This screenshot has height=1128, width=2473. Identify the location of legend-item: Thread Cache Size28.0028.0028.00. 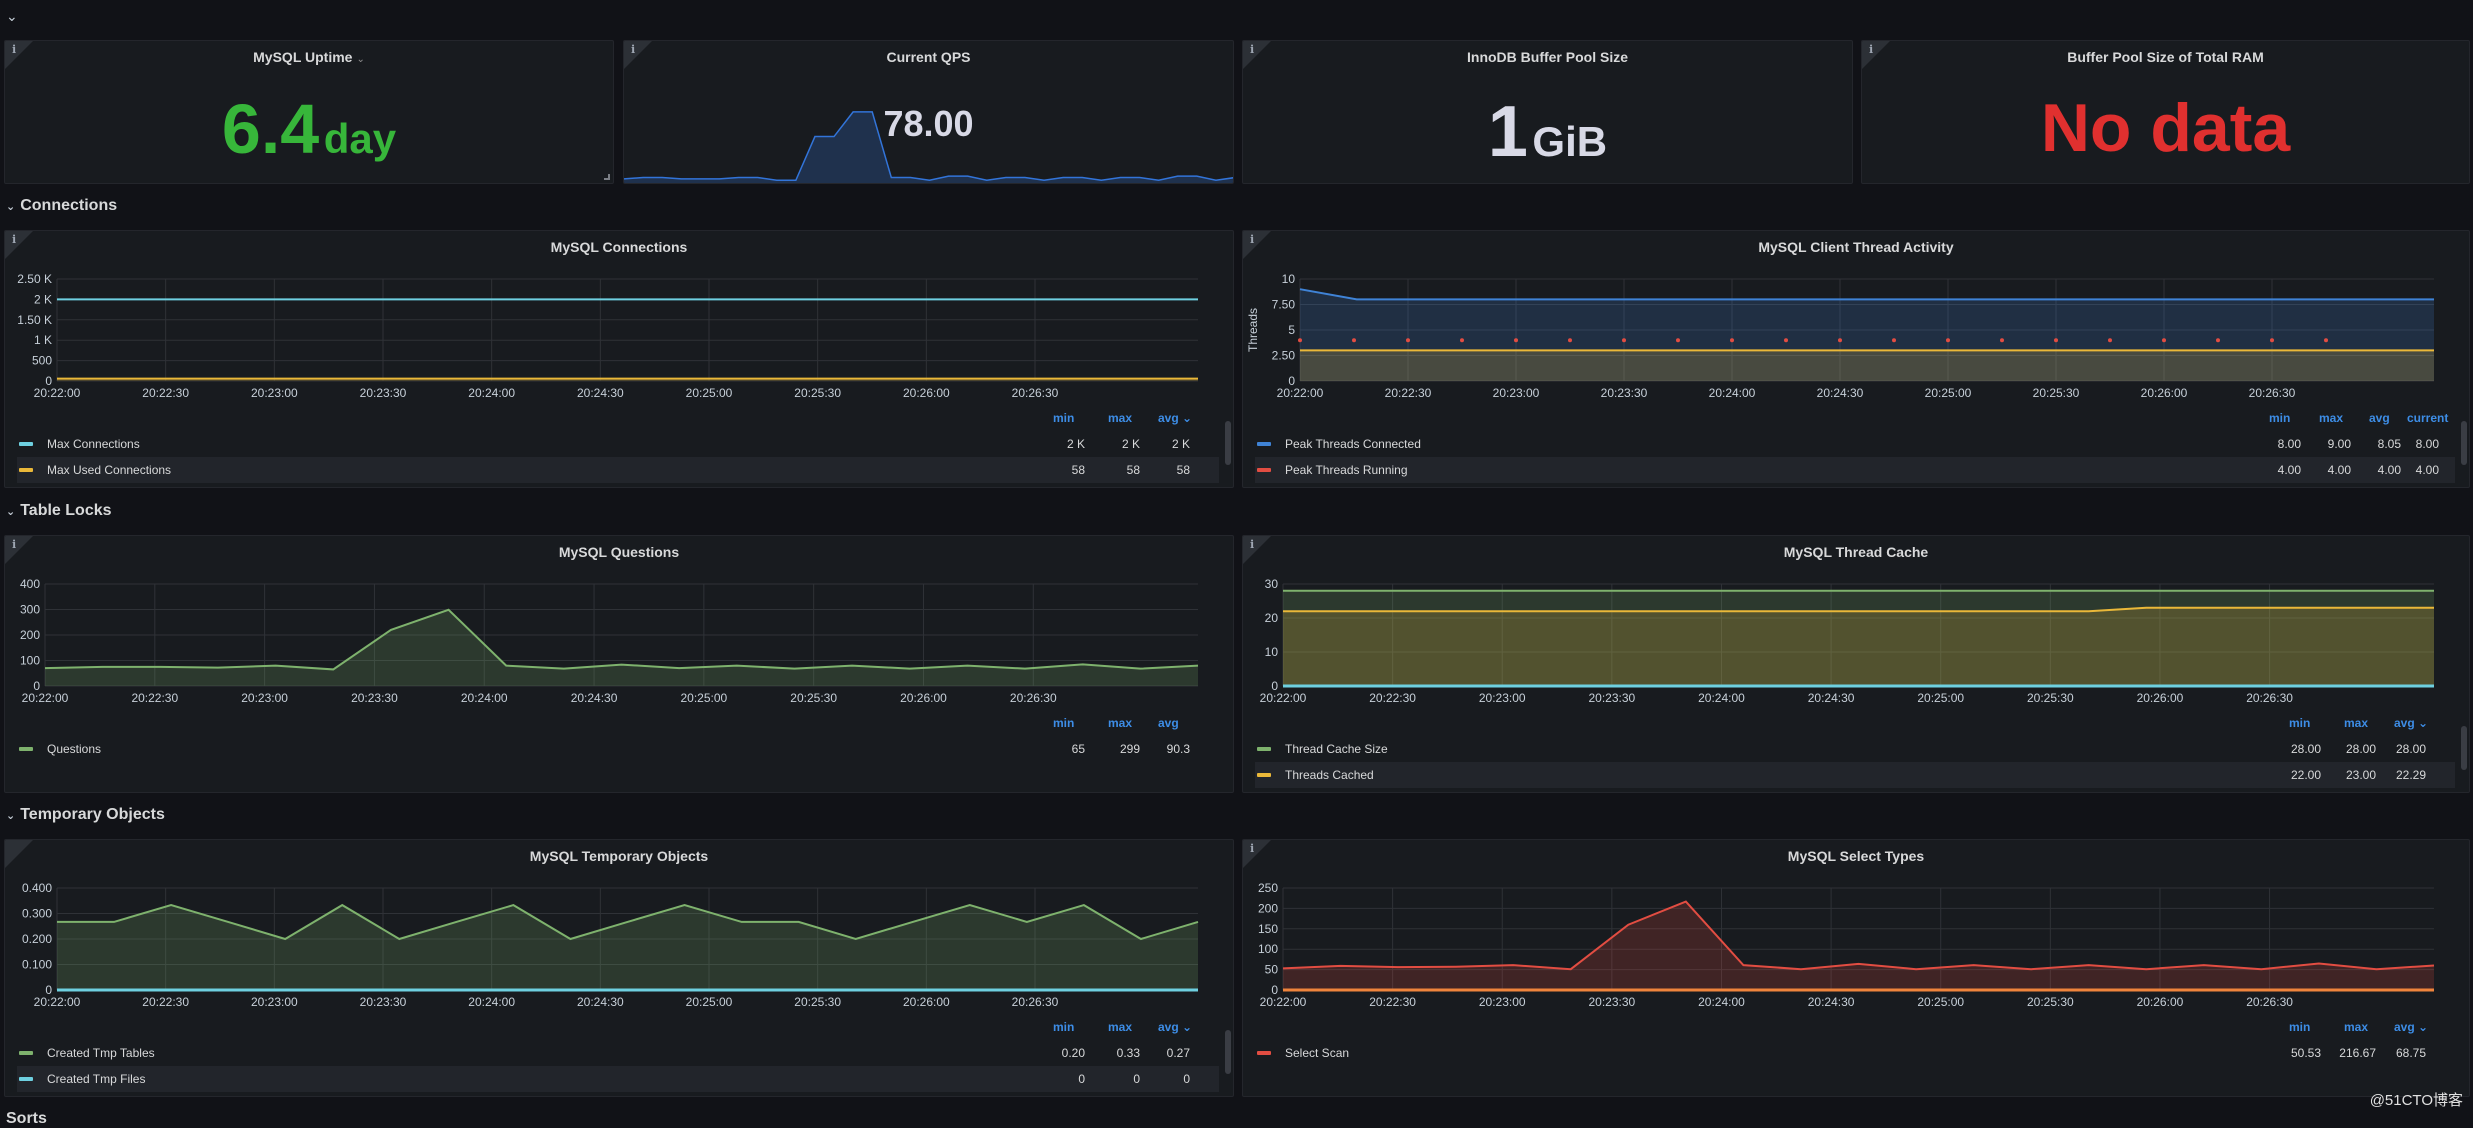
(1855, 749).